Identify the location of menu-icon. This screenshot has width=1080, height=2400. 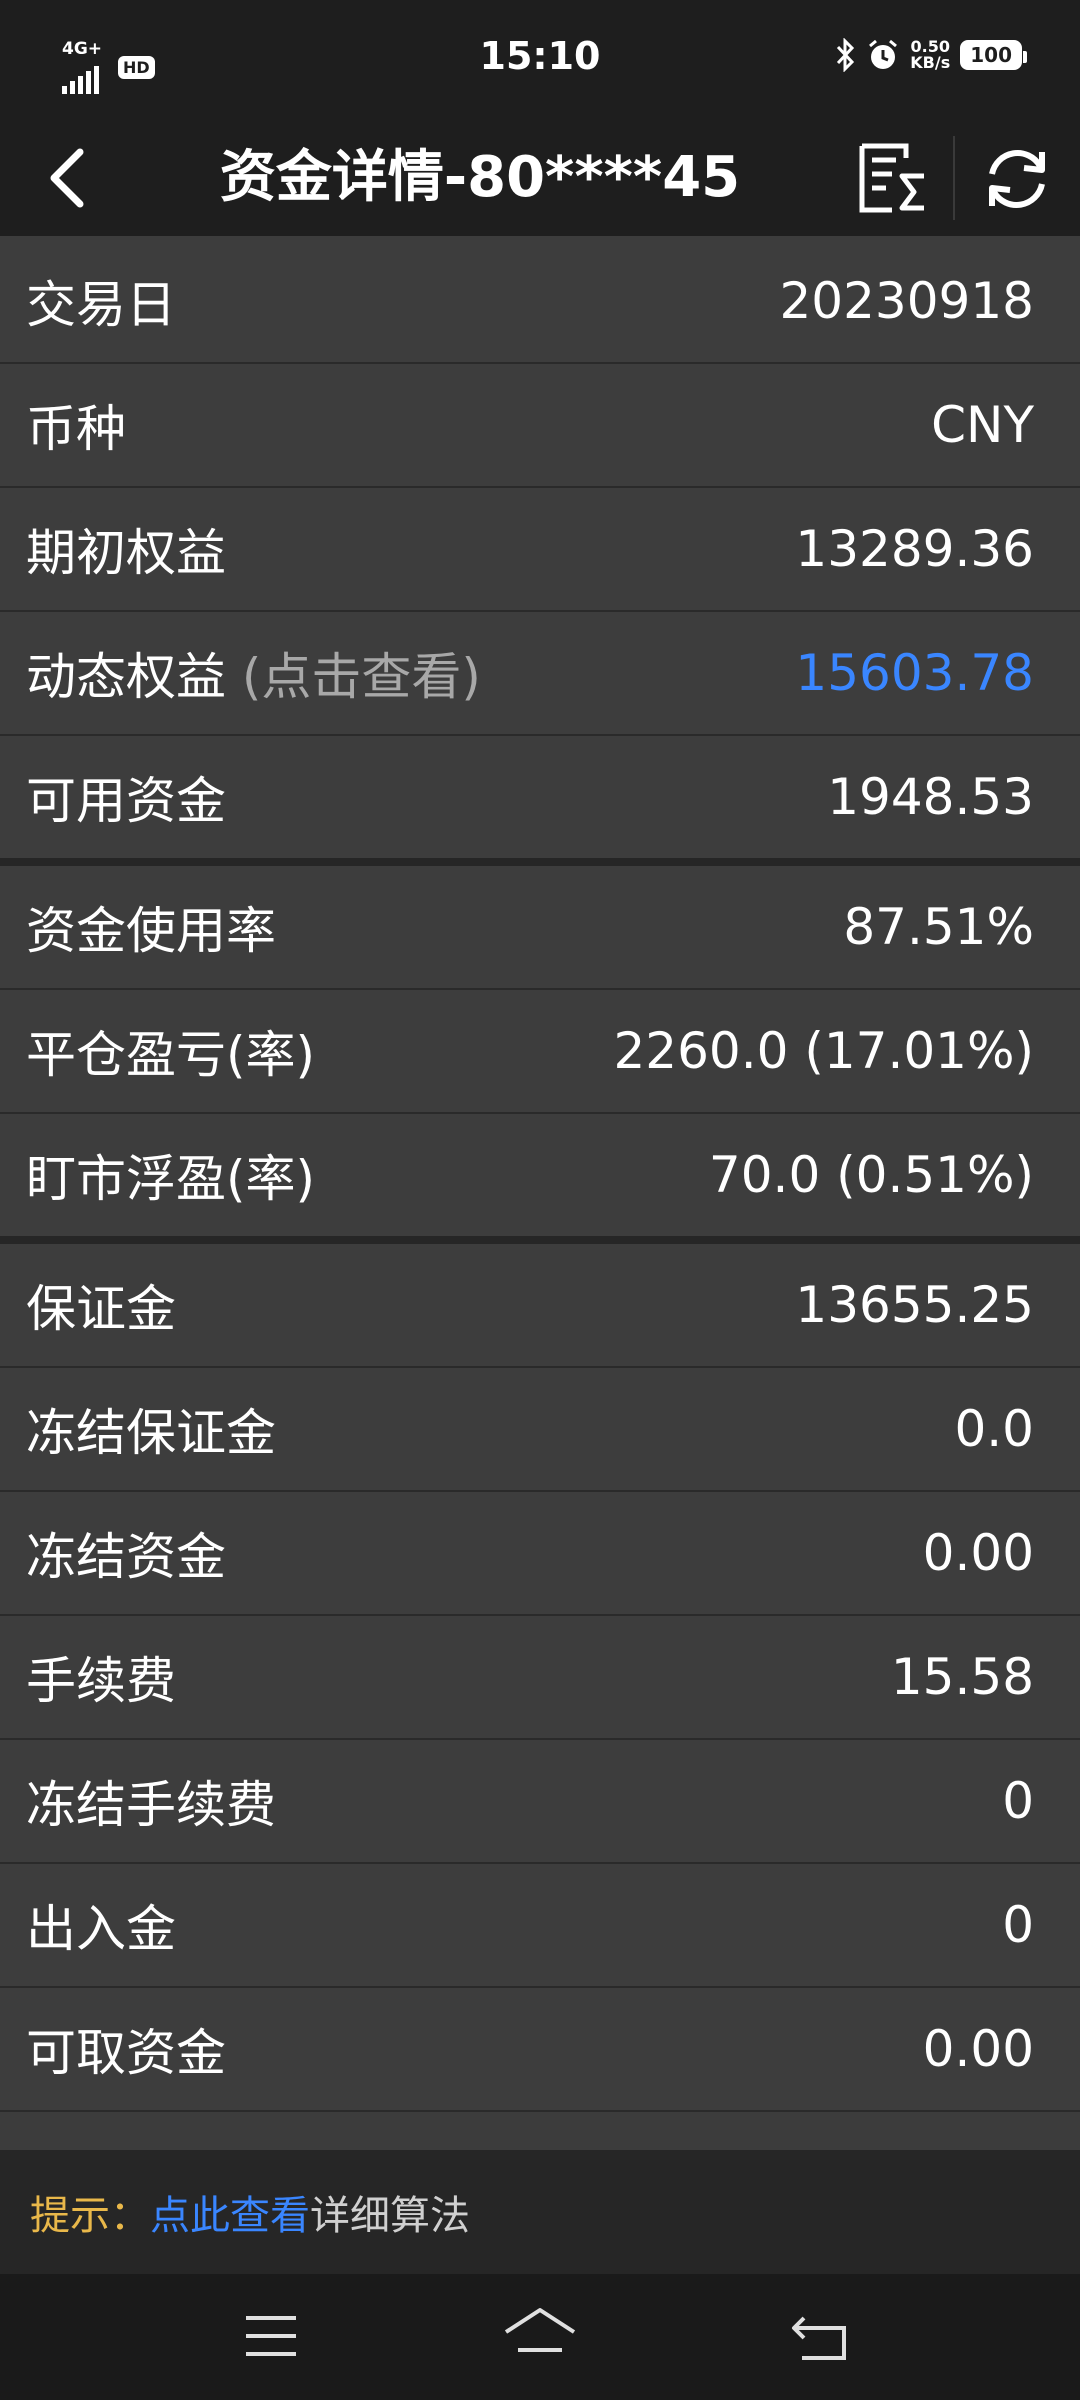
(271, 2336).